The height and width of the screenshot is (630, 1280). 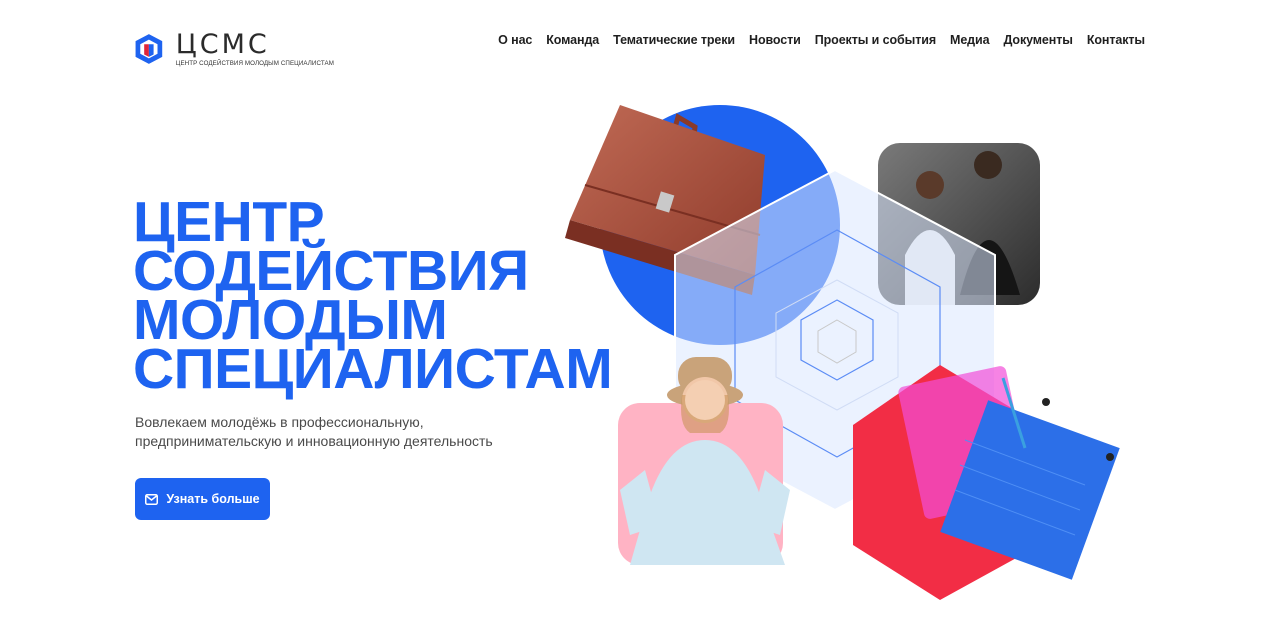 What do you see at coordinates (875, 40) in the screenshot?
I see `nav-item-projects: Проекты и события` at bounding box center [875, 40].